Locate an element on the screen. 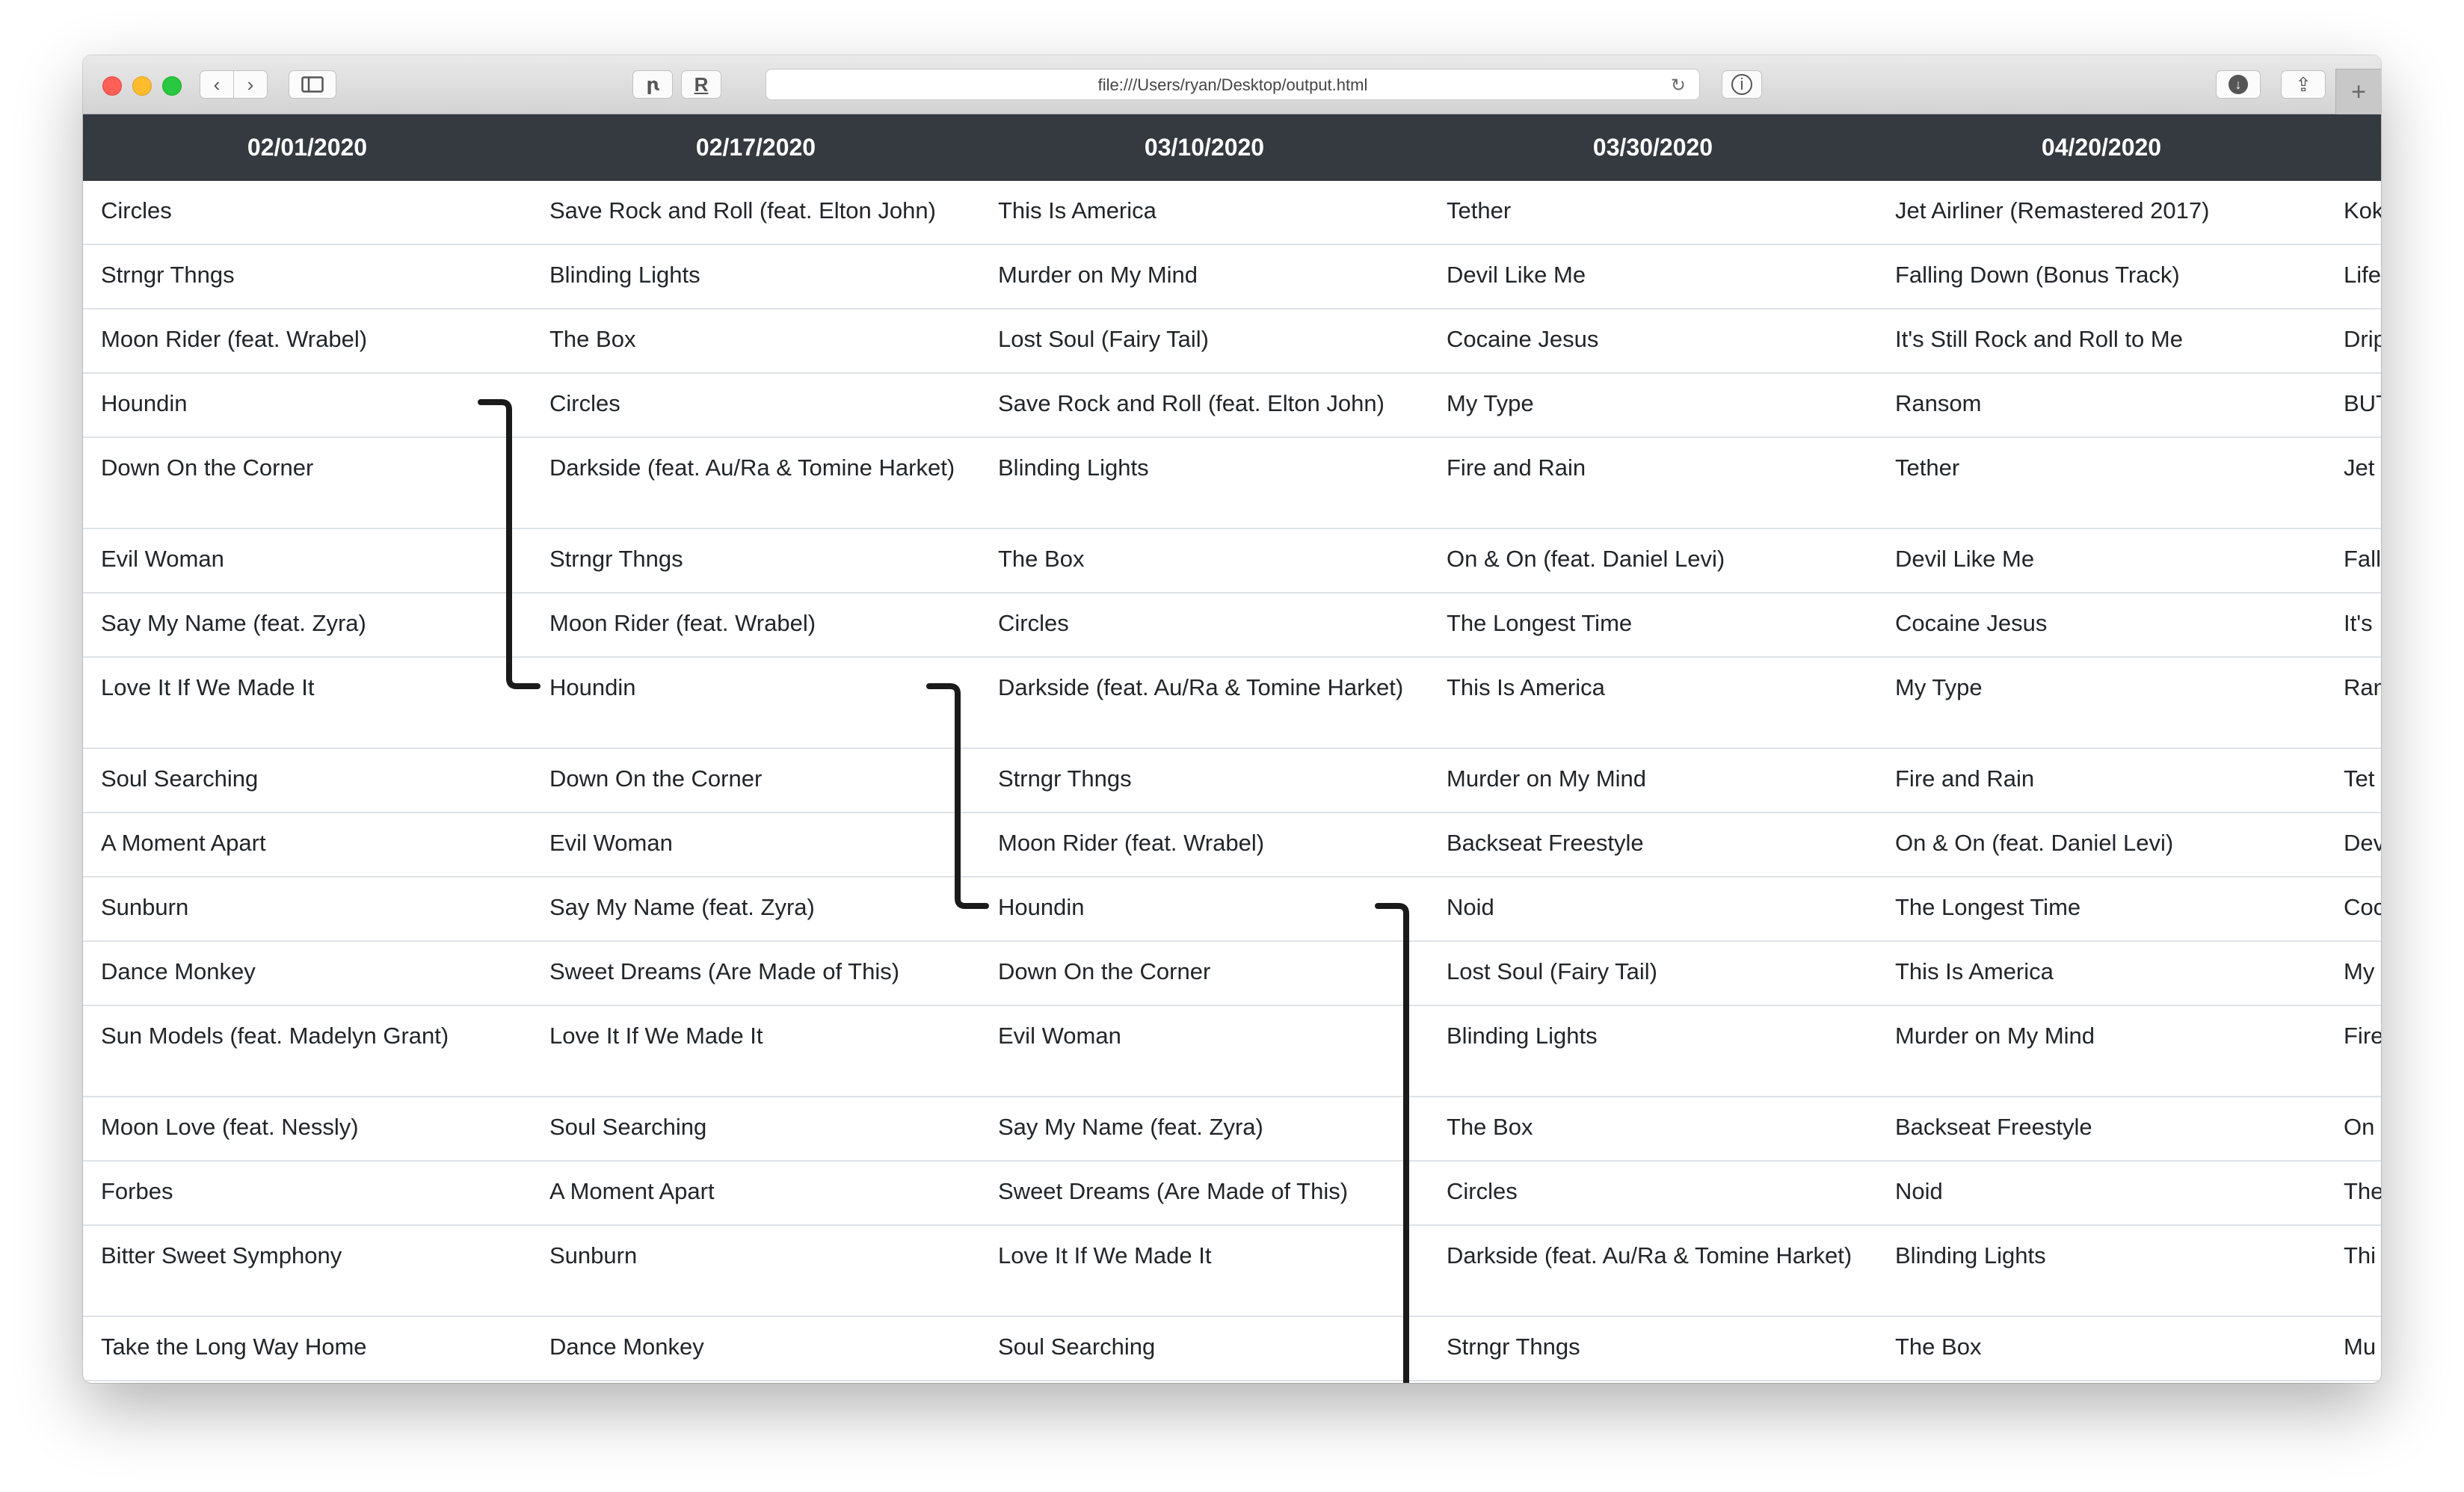  new-tab-button: + is located at coordinates (2358, 91).